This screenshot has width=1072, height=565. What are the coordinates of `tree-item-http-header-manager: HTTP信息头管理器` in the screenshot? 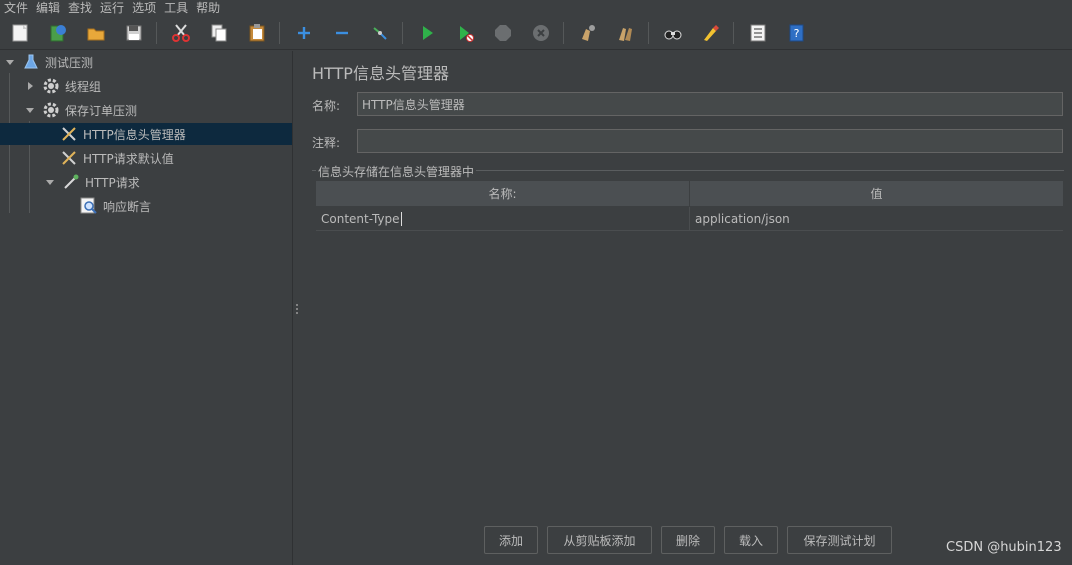 It's located at (146, 134).